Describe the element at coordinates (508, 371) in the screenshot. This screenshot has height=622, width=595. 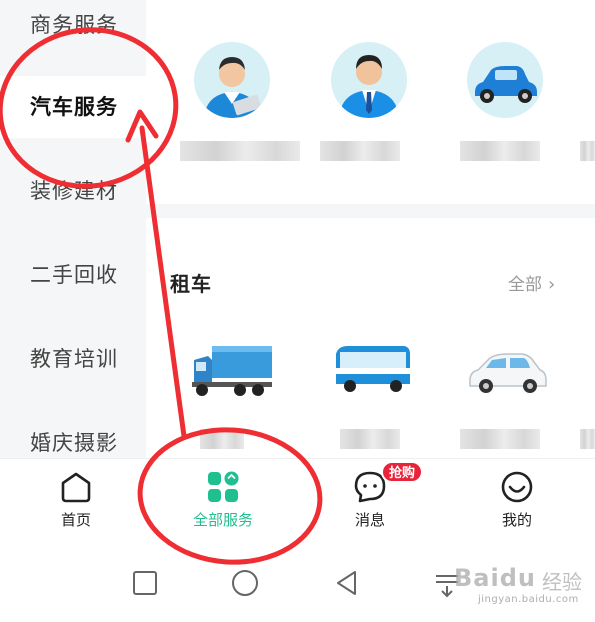
I see `sedan-icon` at that location.